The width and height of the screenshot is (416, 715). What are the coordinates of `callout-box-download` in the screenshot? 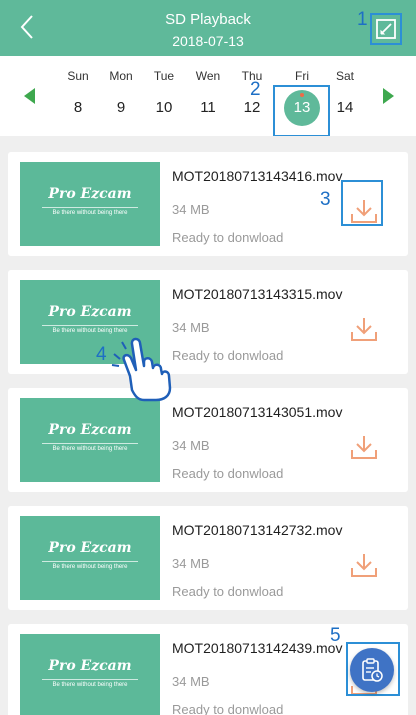 It's located at (362, 203).